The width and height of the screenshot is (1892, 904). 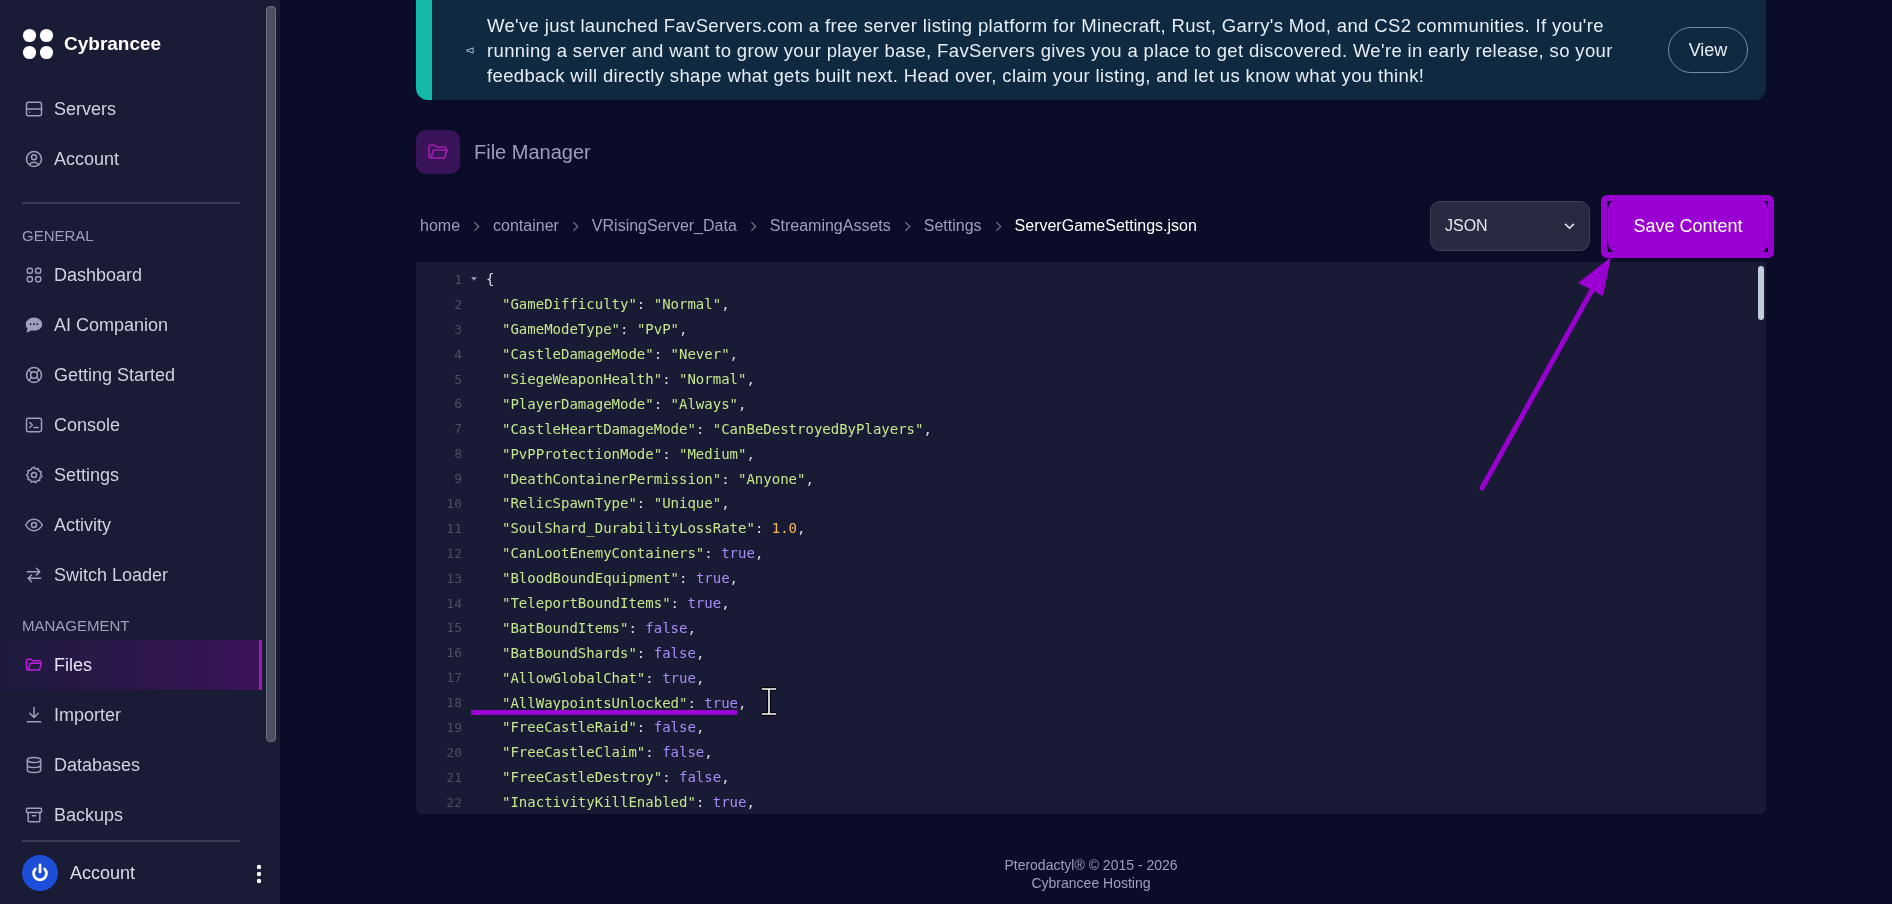 What do you see at coordinates (598, 627) in the screenshot?
I see `code-line: "BatBoundItems": false,` at bounding box center [598, 627].